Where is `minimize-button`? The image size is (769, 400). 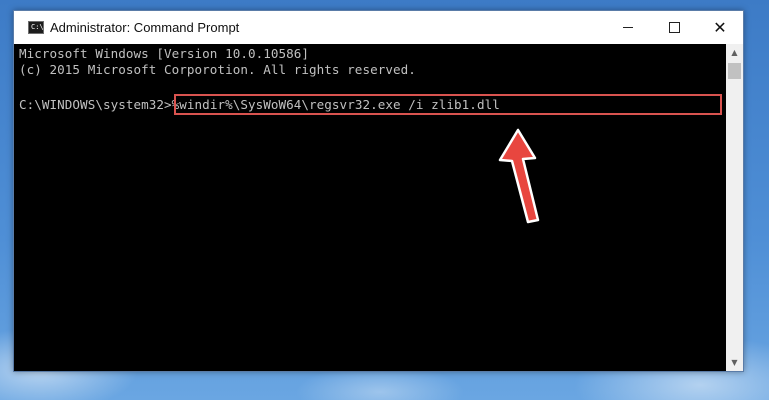 minimize-button is located at coordinates (628, 27).